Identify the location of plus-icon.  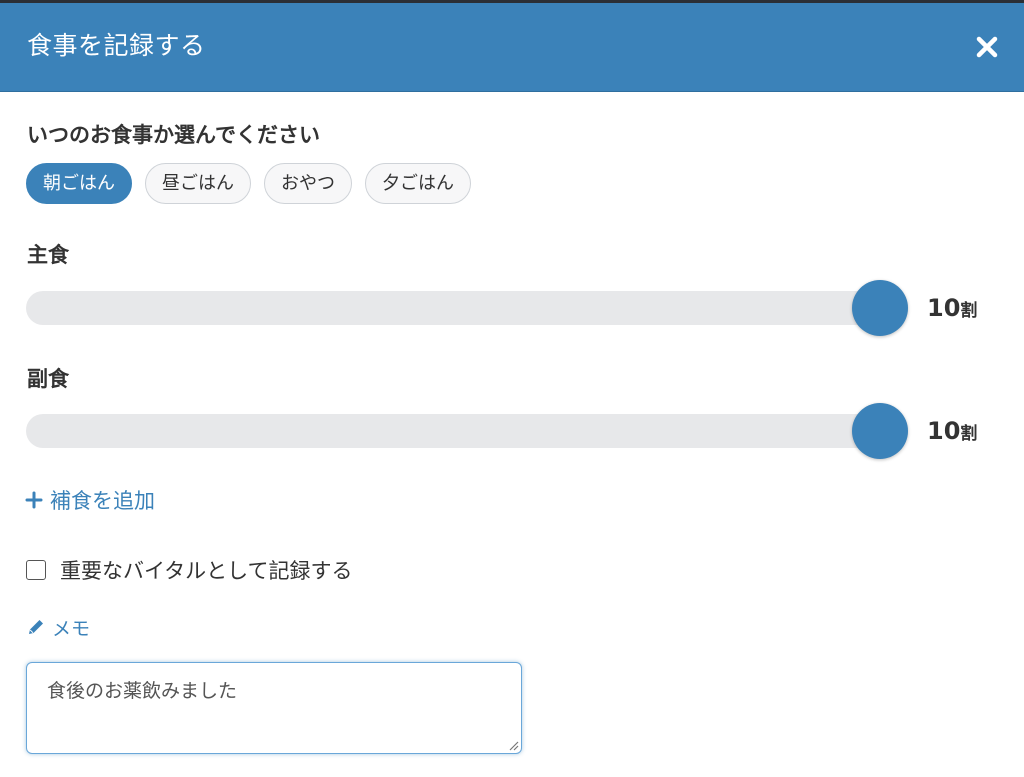
(34, 500).